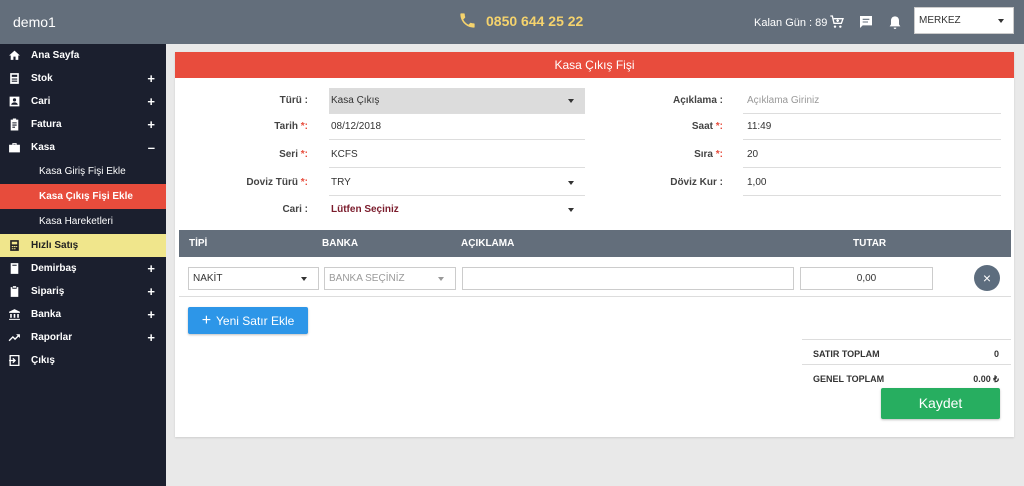 This screenshot has width=1024, height=486. I want to click on sidebar-item-label: Raporlar, so click(52, 337).